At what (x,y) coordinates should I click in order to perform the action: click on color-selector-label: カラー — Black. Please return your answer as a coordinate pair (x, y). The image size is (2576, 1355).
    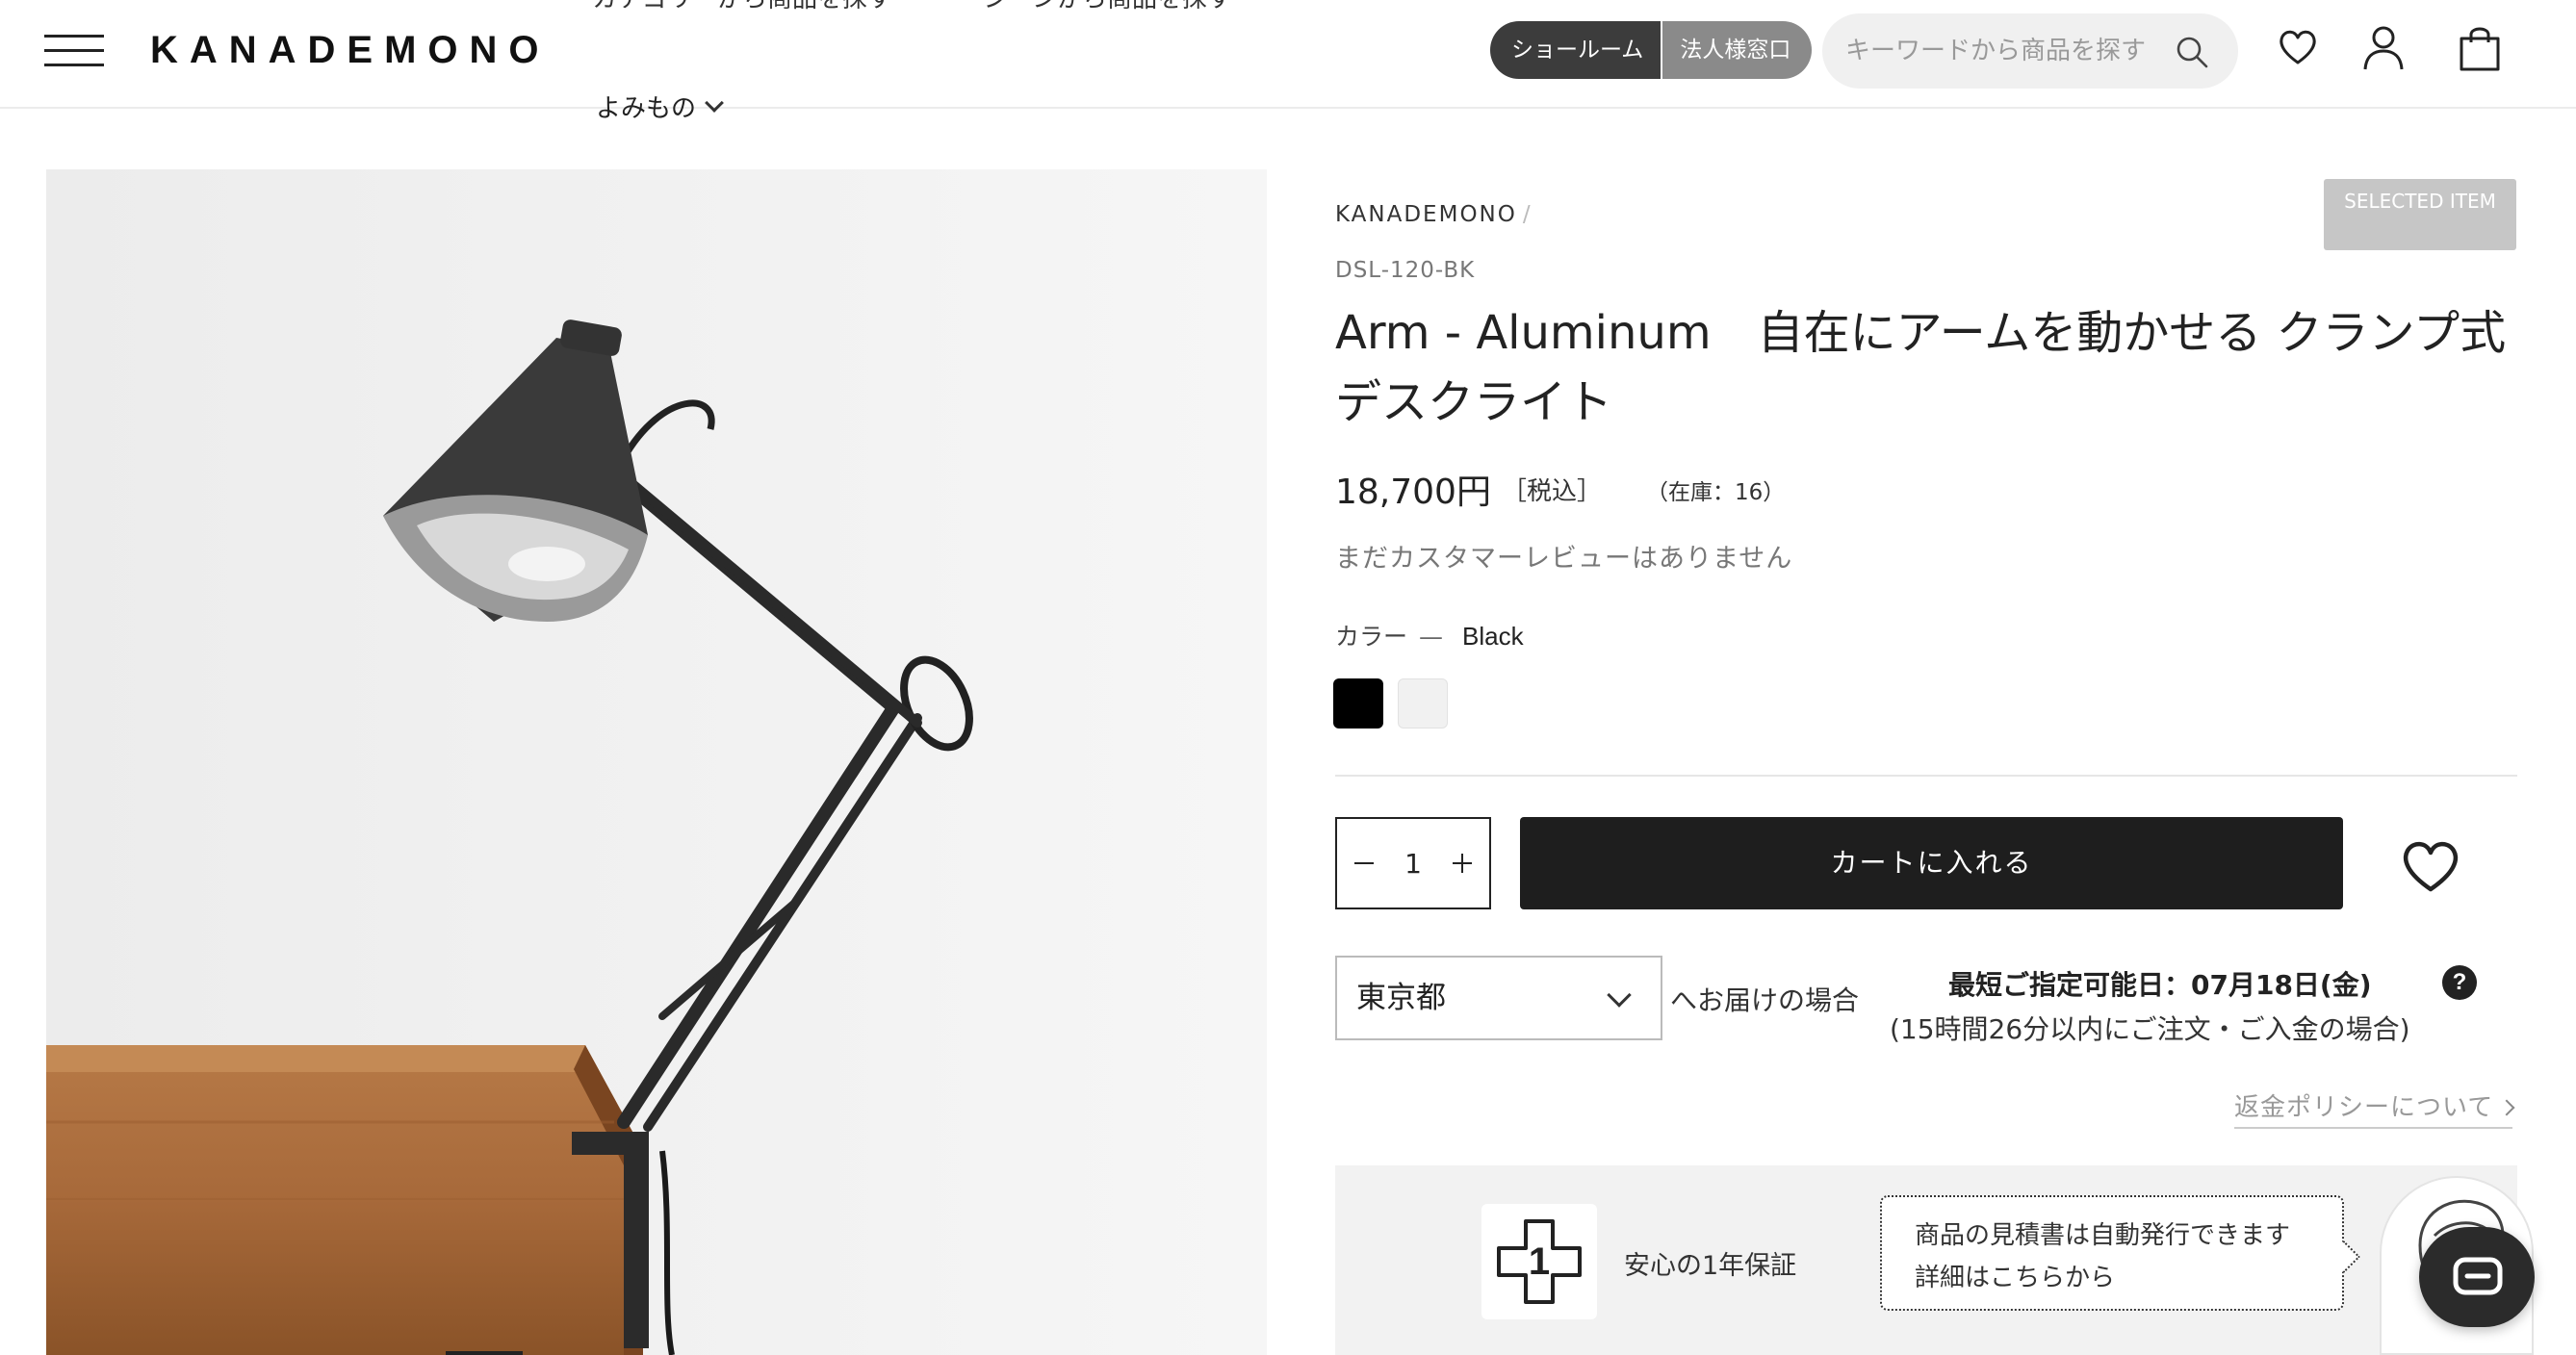
    Looking at the image, I should click on (1430, 635).